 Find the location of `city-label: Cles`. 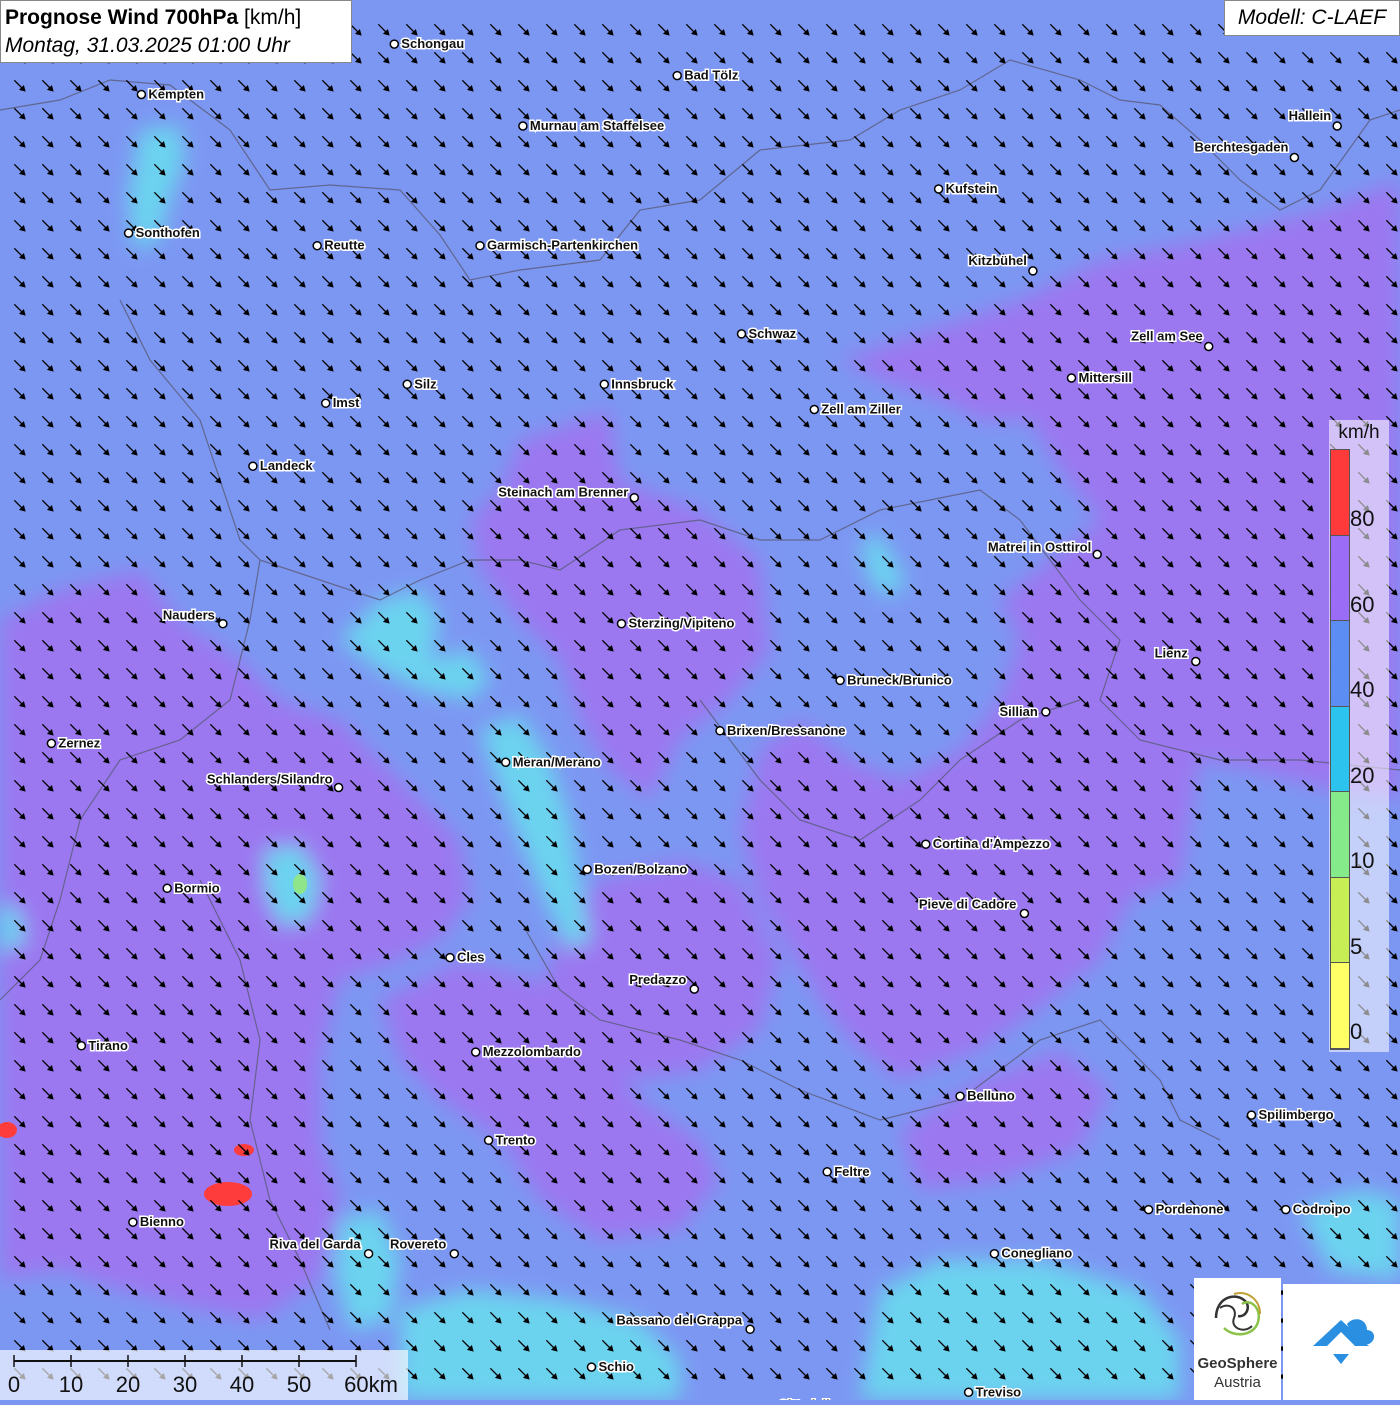

city-label: Cles is located at coordinates (470, 957).